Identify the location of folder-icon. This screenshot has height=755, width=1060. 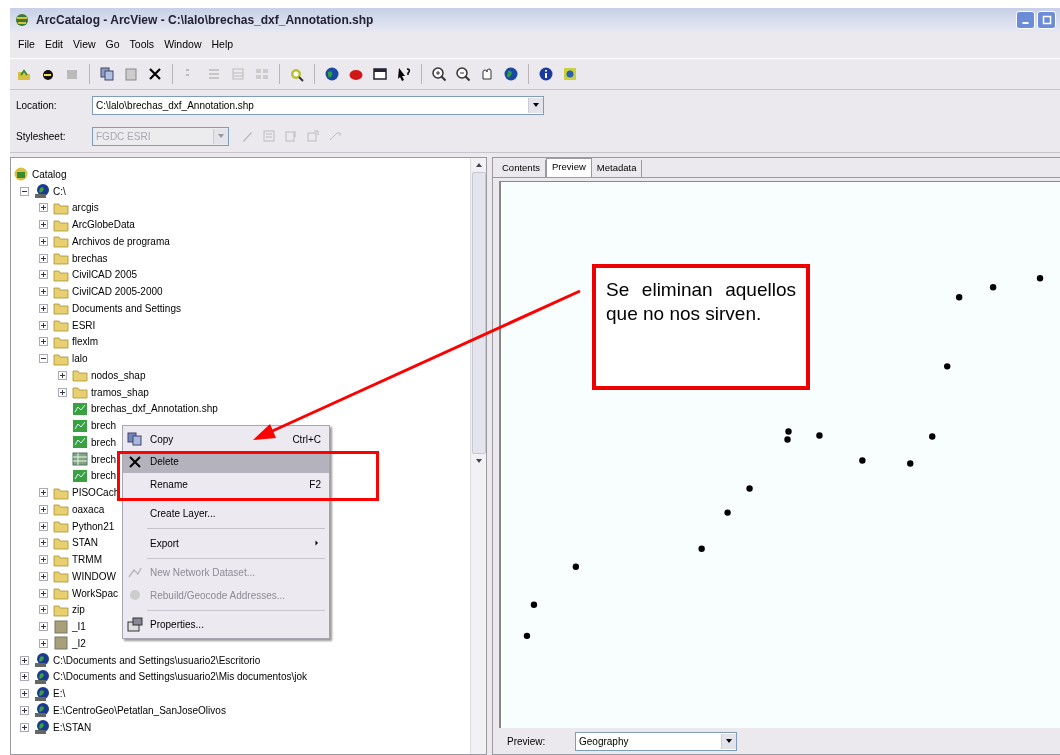
(61, 308).